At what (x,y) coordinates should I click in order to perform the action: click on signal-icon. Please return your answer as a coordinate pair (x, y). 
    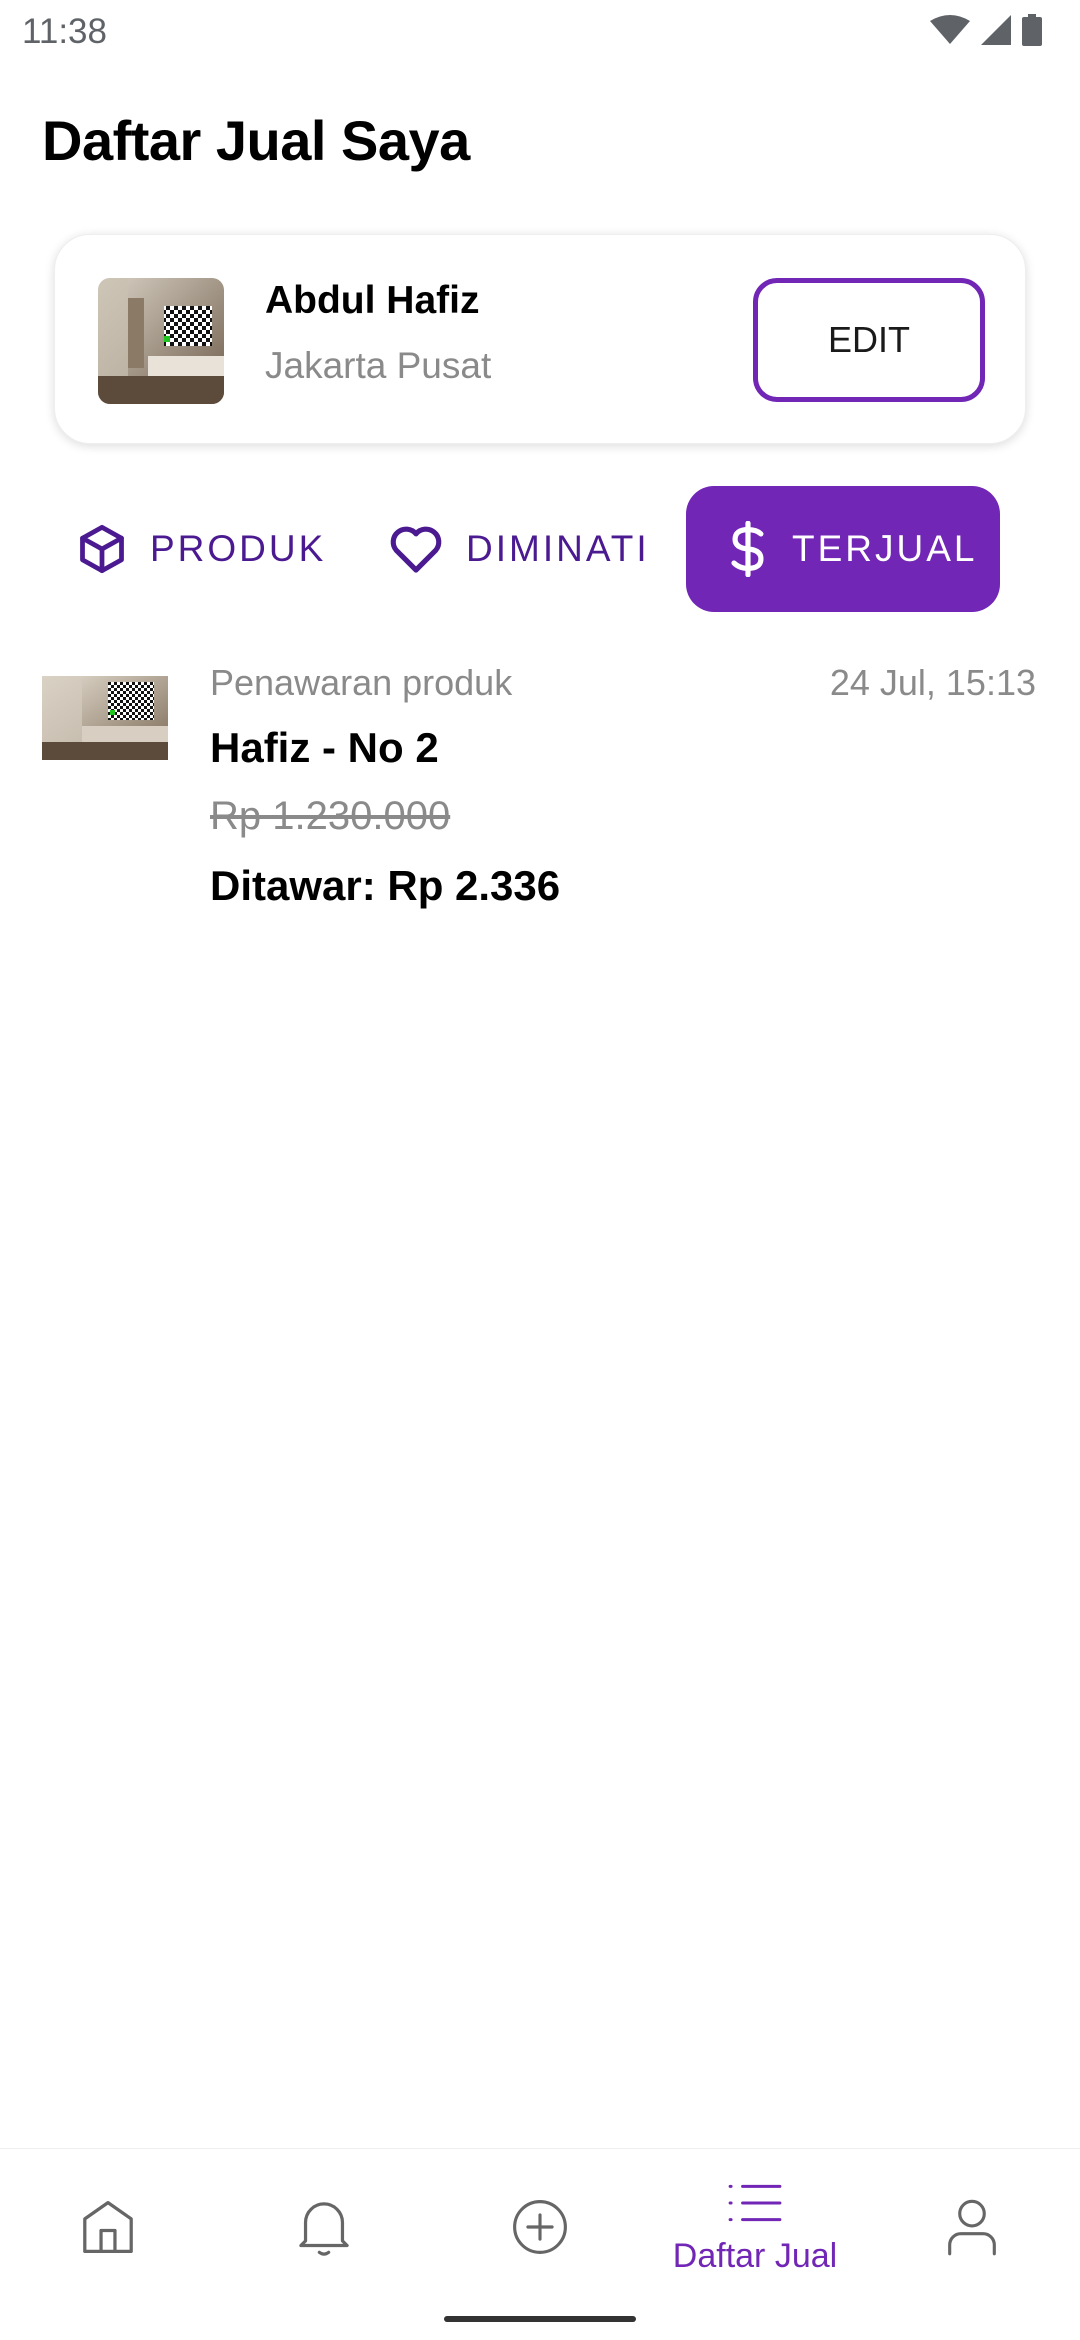
    Looking at the image, I should click on (996, 30).